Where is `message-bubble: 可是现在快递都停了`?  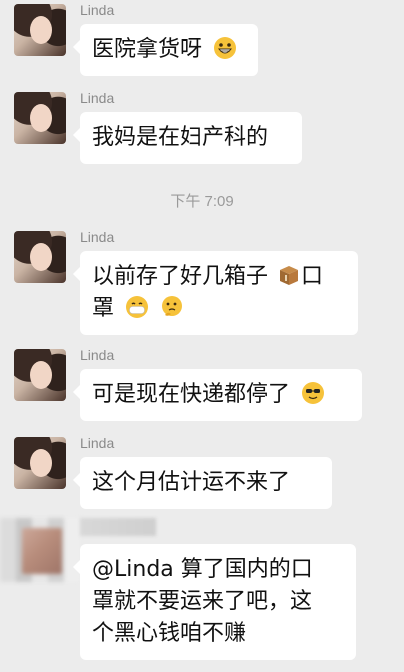 message-bubble: 可是现在快递都停了 is located at coordinates (217, 395).